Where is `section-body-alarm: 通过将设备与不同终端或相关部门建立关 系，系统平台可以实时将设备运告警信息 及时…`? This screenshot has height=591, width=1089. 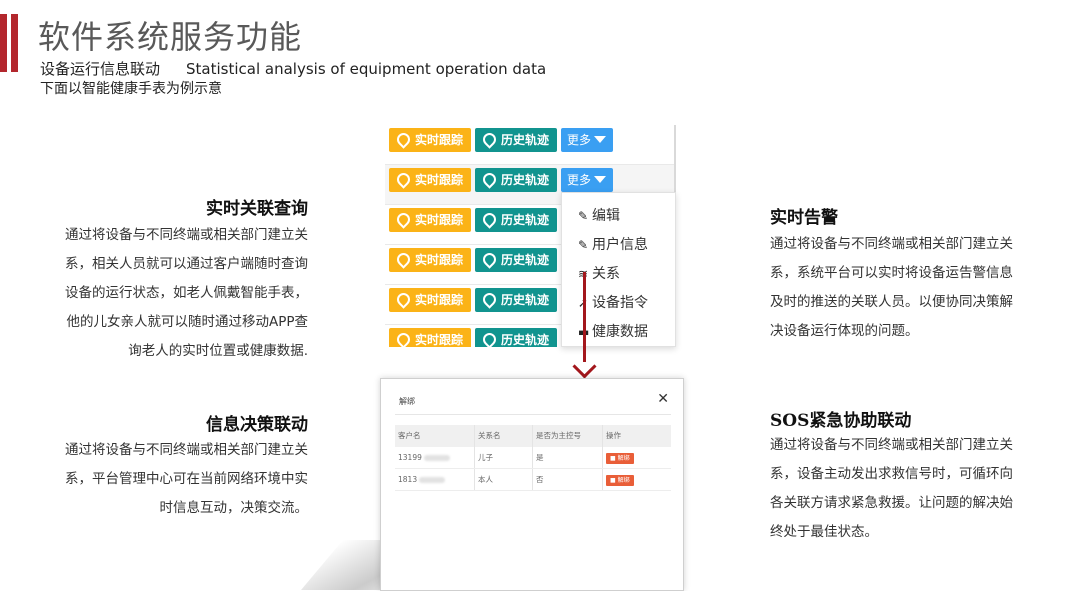 section-body-alarm: 通过将设备与不同终端或相关部门建立关 系，系统平台可以实时将设备运告警信息 及时… is located at coordinates (891, 288).